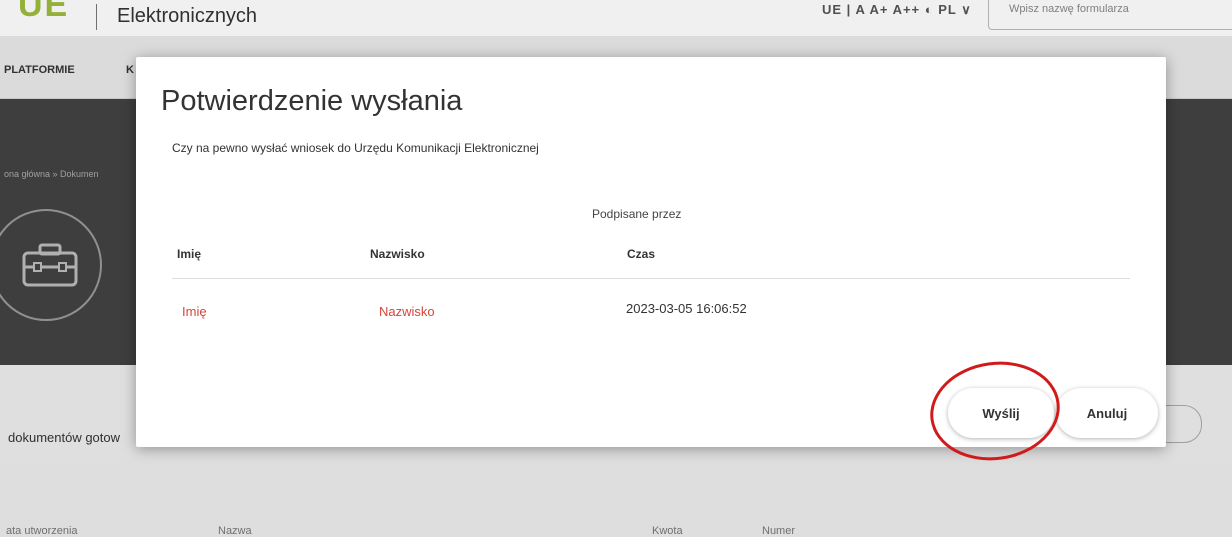 This screenshot has width=1232, height=537. I want to click on column-header-time: Czas, so click(641, 254).